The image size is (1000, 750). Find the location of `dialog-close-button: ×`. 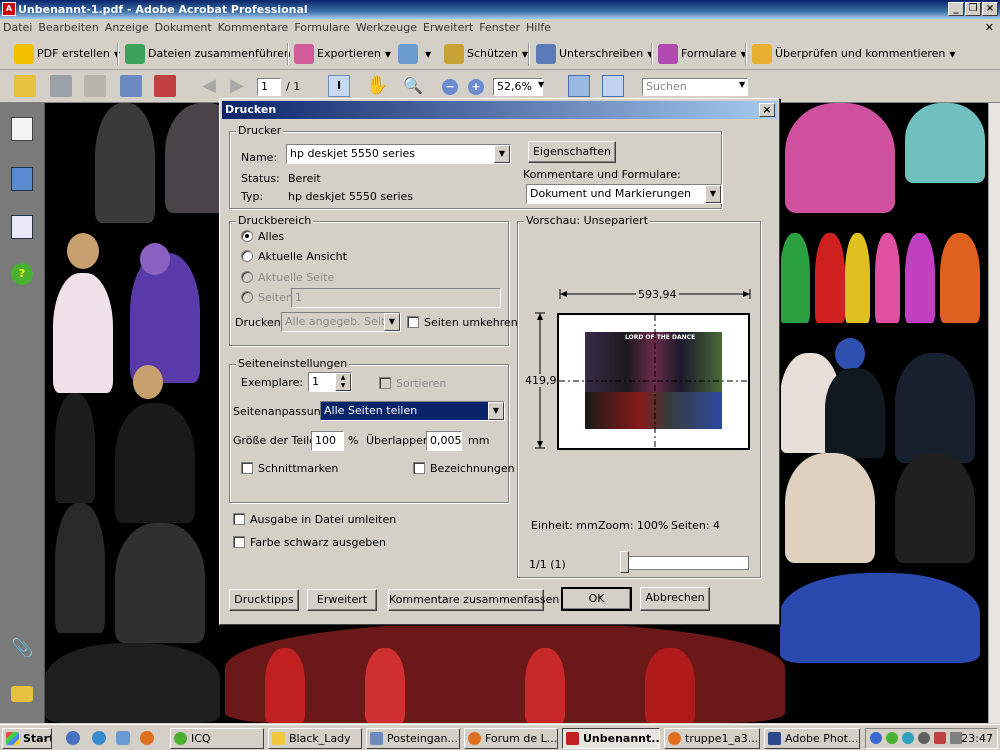

dialog-close-button: × is located at coordinates (767, 110).